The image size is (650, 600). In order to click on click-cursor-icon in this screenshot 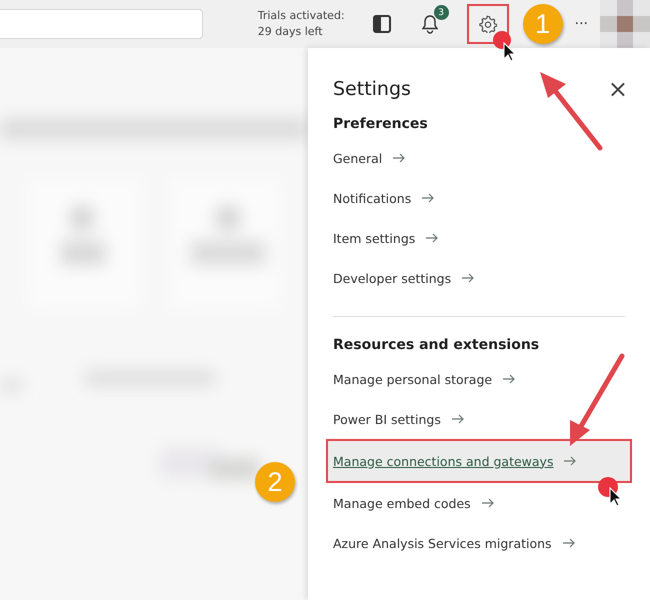, I will do `click(610, 492)`.